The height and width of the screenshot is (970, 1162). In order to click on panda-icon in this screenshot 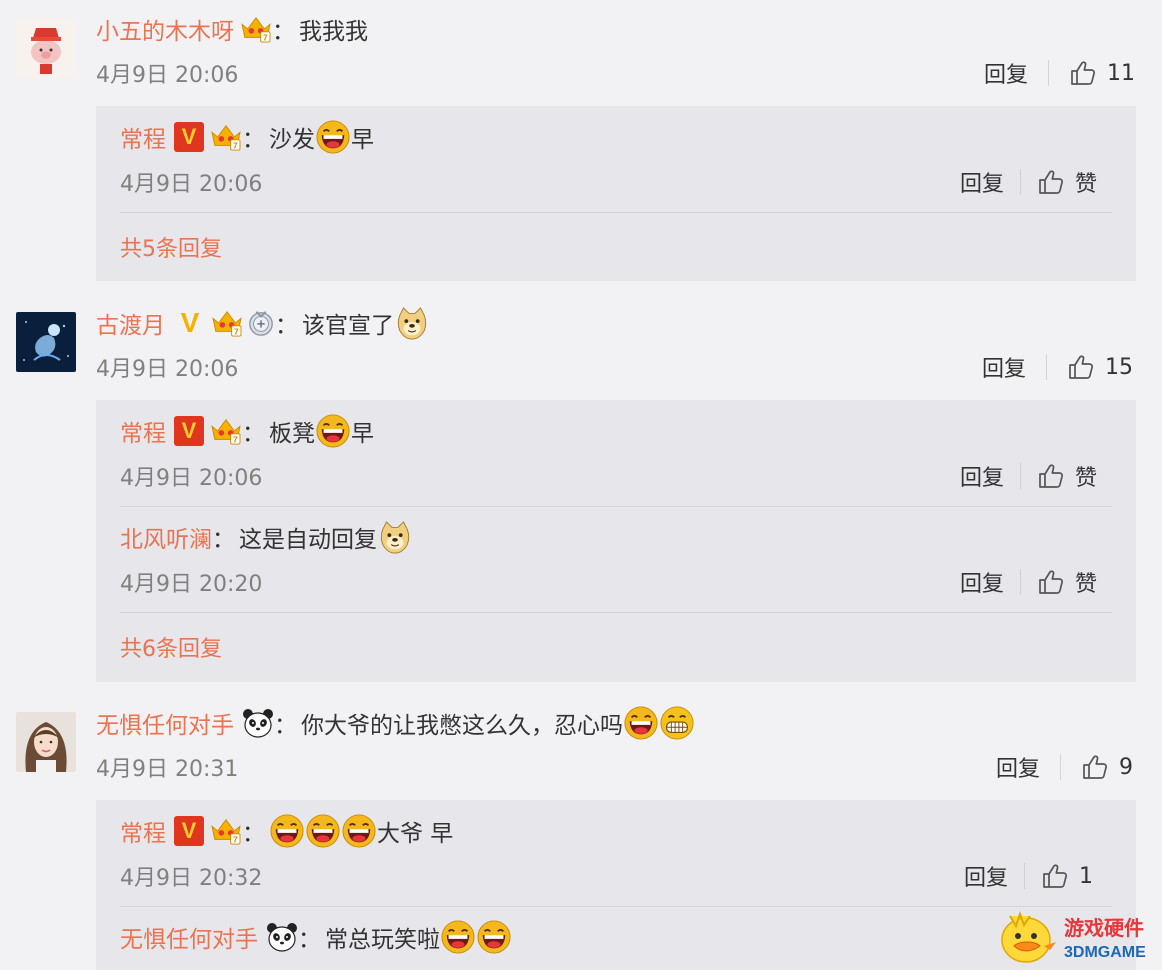, I will do `click(258, 723)`.